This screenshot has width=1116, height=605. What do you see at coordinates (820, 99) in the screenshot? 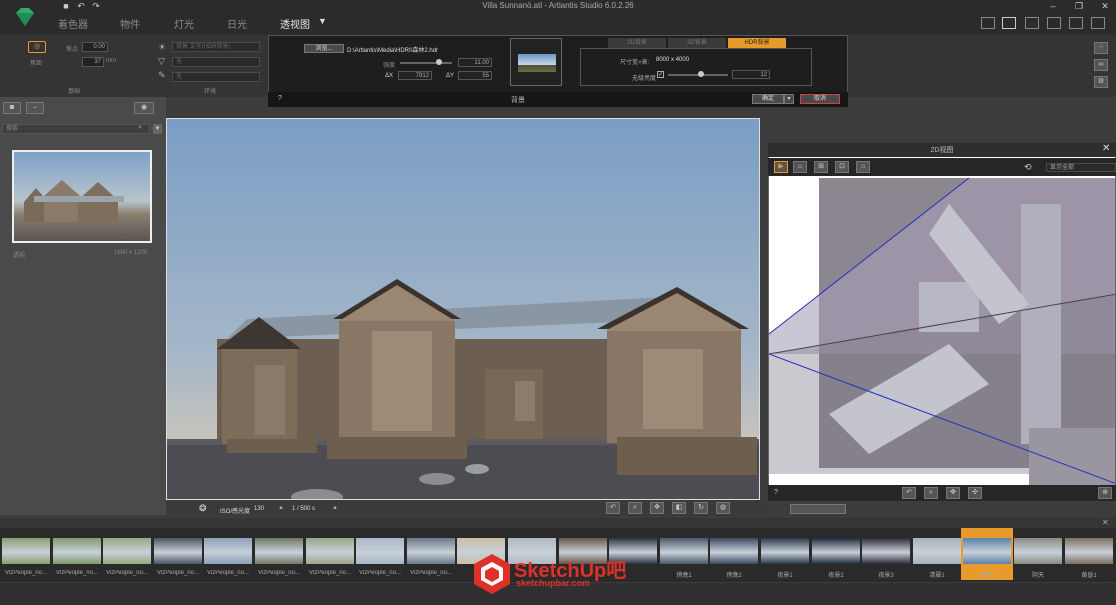
I see `cancel-button: 取消` at bounding box center [820, 99].